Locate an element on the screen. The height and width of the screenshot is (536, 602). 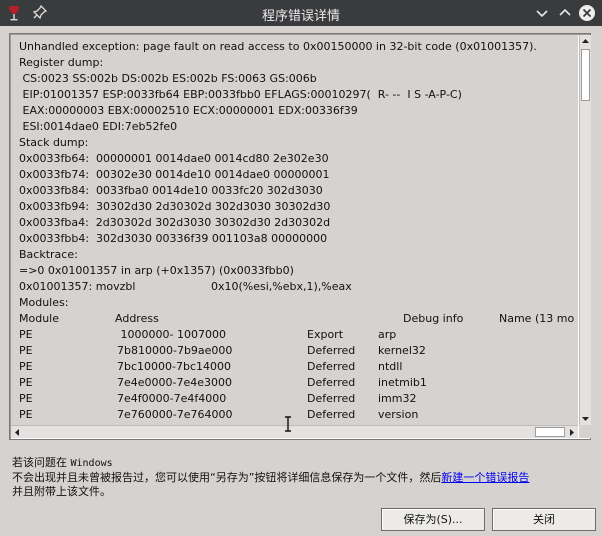
module-name: kernel32 is located at coordinates (402, 350).